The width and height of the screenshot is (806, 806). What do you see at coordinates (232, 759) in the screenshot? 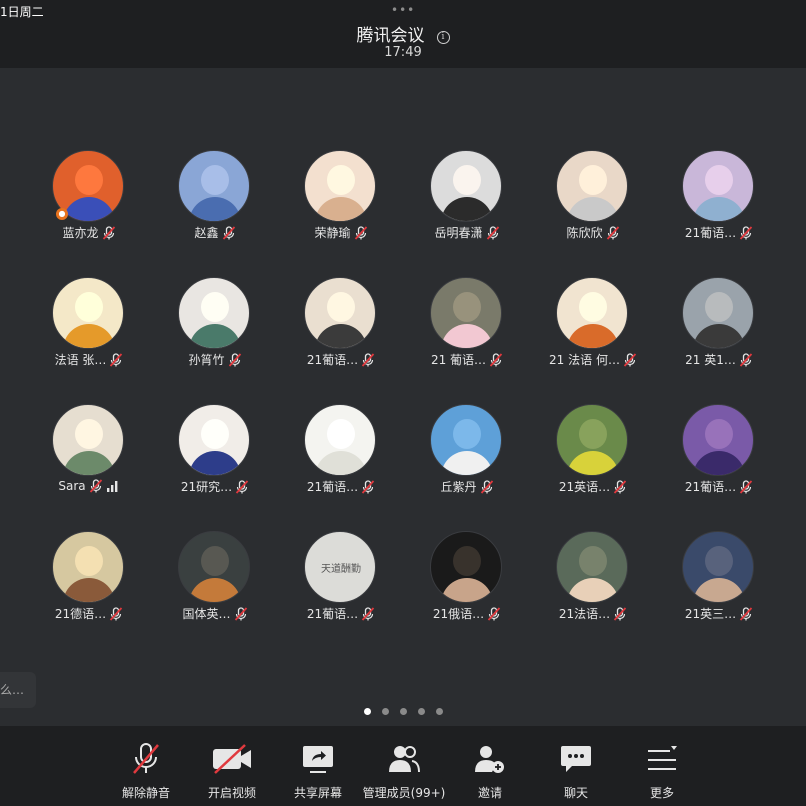
I see `camera-off-icon` at bounding box center [232, 759].